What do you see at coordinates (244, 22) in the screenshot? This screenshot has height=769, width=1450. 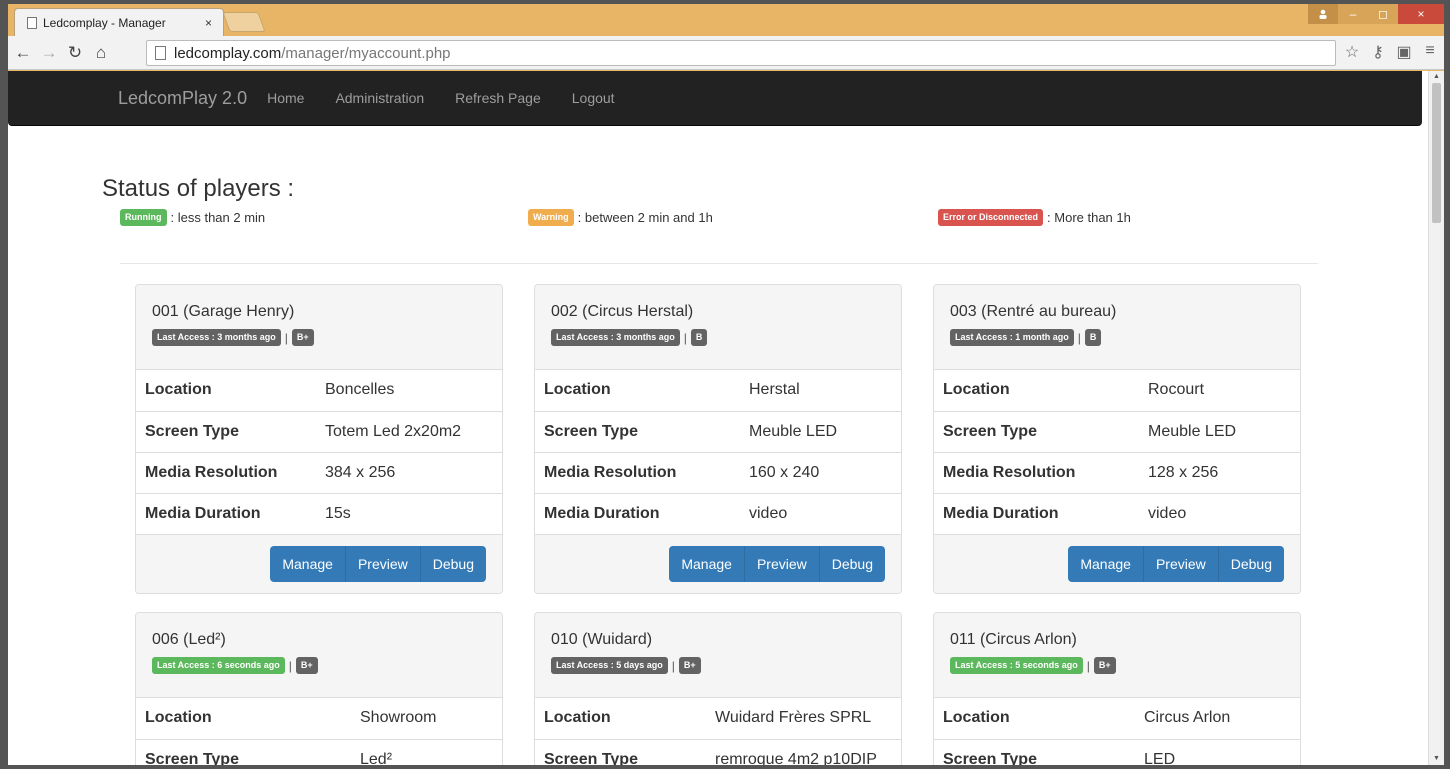 I see `new-tab-button` at bounding box center [244, 22].